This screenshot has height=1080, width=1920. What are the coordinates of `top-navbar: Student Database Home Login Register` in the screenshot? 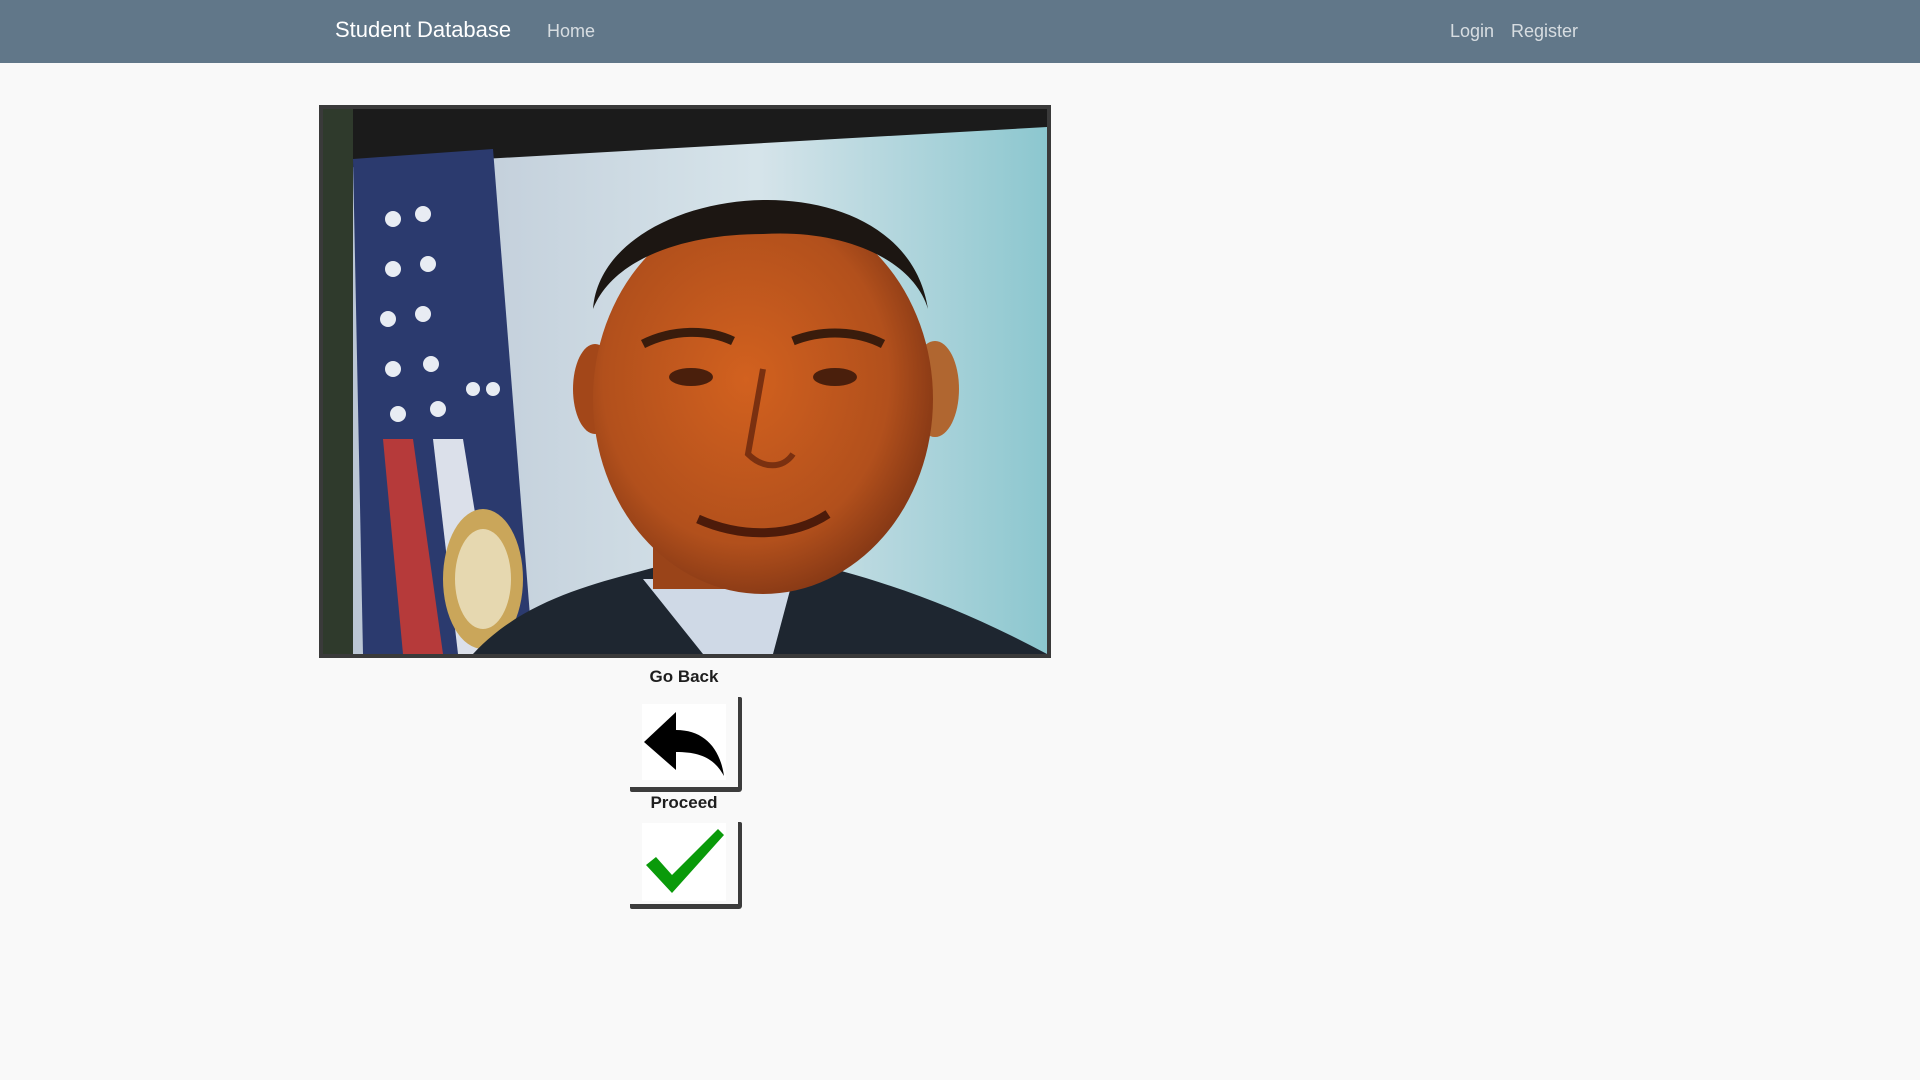 It's located at (960, 31).